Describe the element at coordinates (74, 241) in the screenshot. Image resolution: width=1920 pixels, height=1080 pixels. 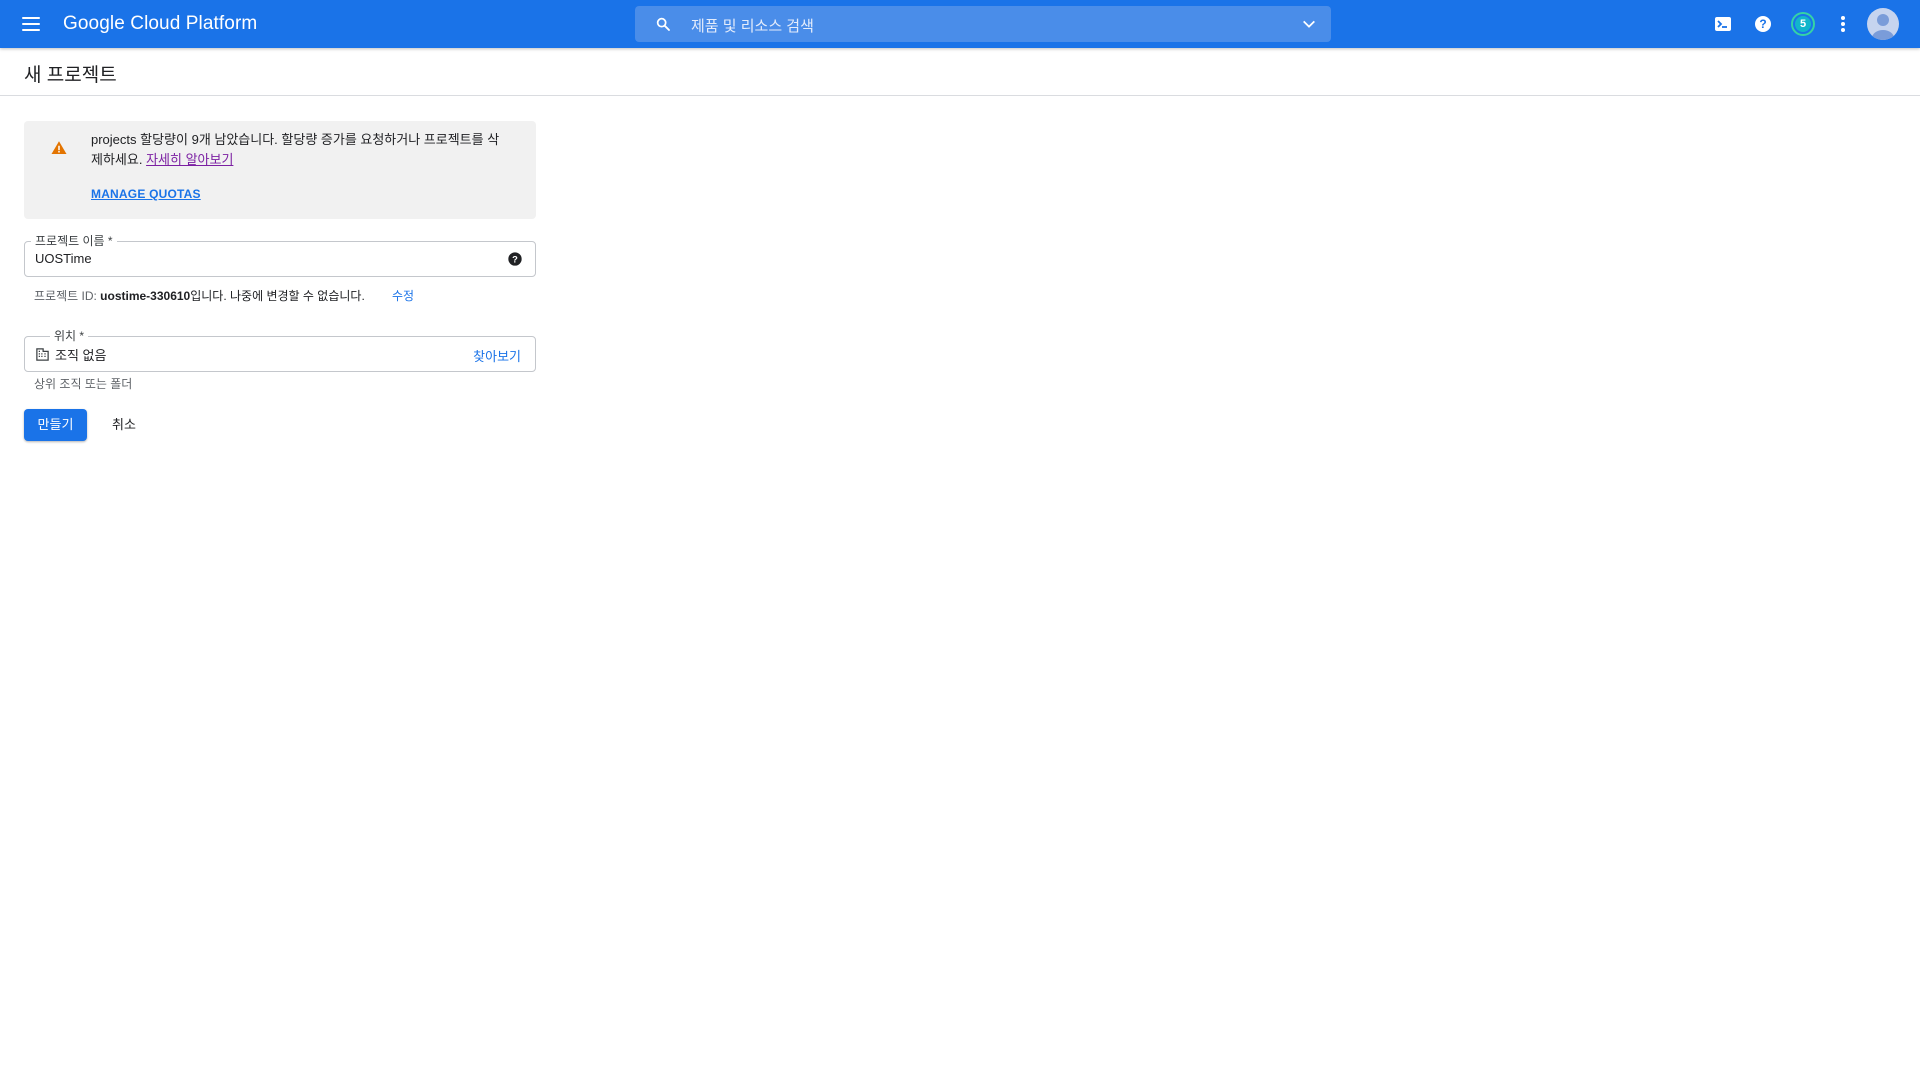
I see `project-name-label: 프로젝트 이름 *` at that location.